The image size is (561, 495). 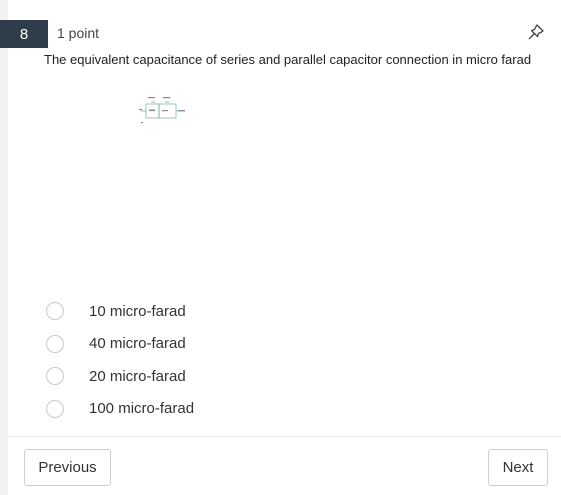 I want to click on left-gutter, so click(x=4, y=247).